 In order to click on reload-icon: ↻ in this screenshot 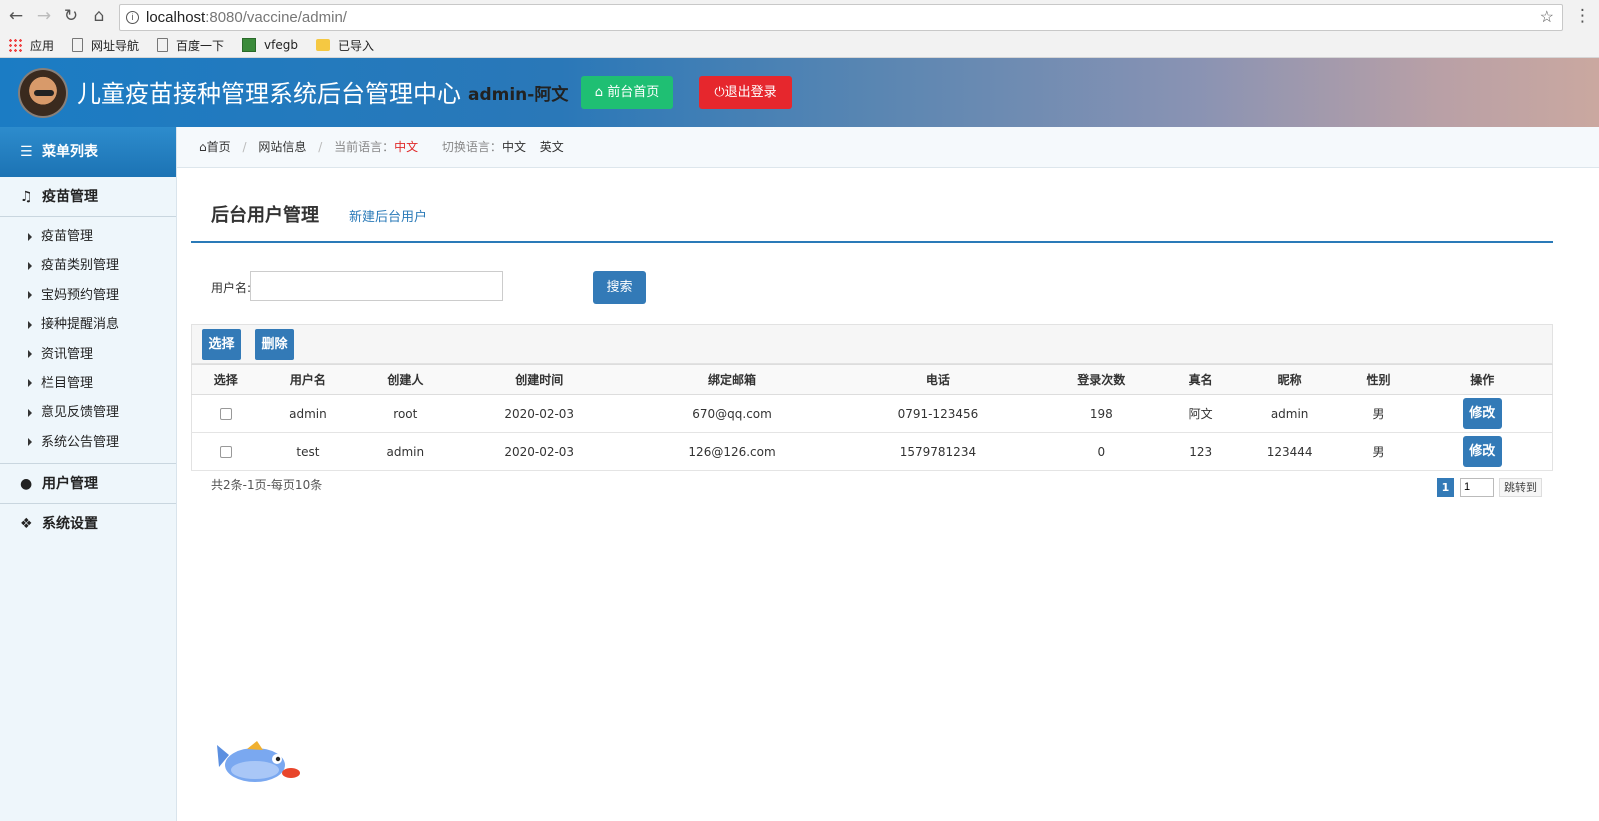, I will do `click(71, 16)`.